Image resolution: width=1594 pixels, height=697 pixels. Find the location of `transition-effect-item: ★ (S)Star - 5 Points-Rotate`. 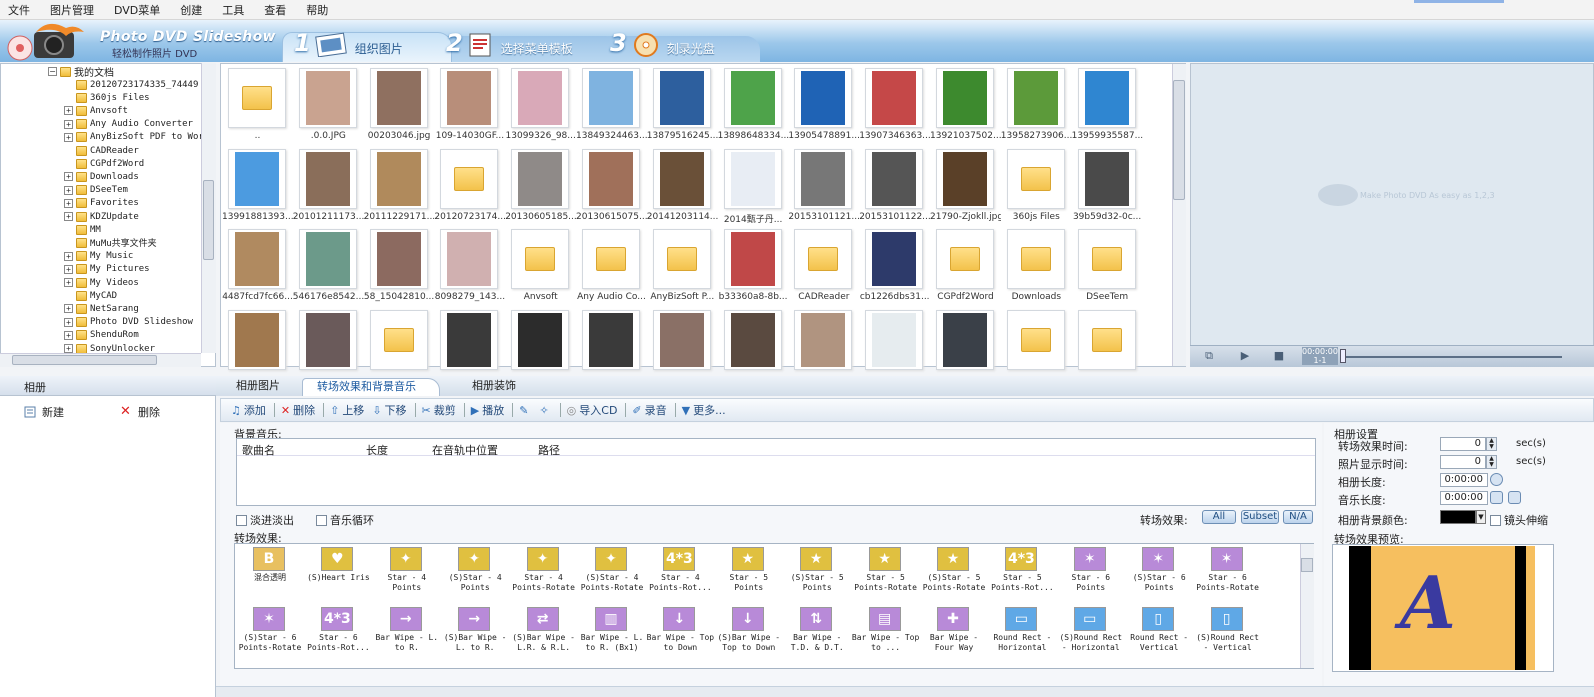

transition-effect-item: ★ (S)Star - 5 Points-Rotate is located at coordinates (954, 574).